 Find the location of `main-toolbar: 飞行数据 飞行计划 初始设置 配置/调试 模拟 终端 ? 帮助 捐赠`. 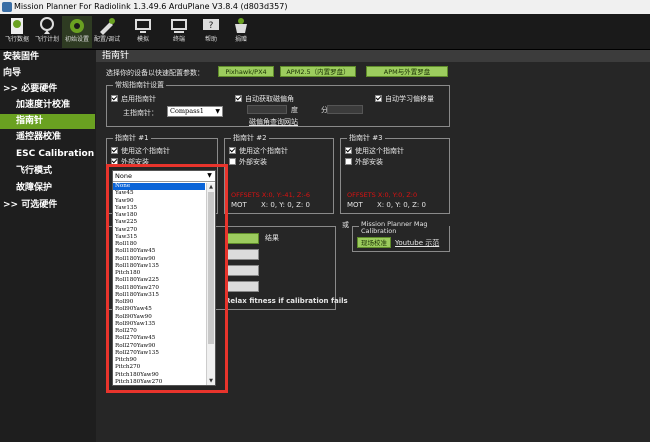

main-toolbar: 飞行数据 飞行计划 初始设置 配置/调试 模拟 终端 ? 帮助 捐赠 is located at coordinates (325, 32).